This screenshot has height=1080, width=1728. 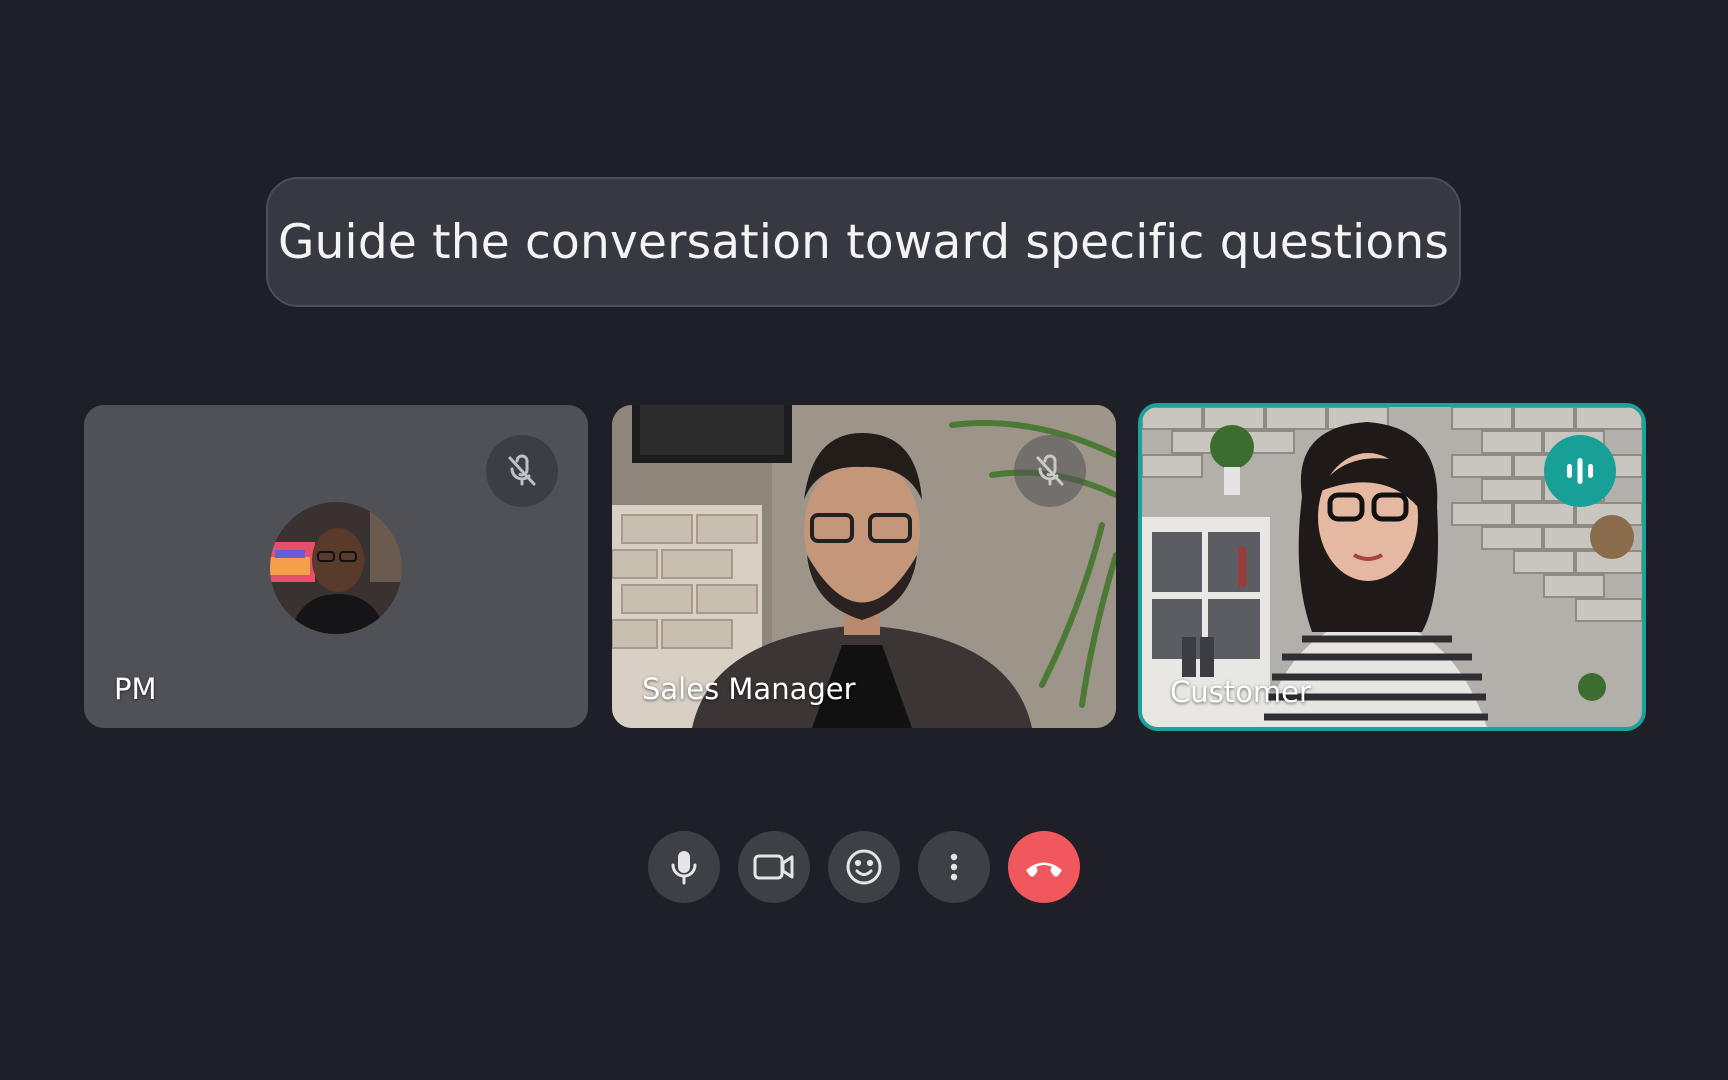 What do you see at coordinates (1392, 567) in the screenshot?
I see `participant-tile-customer: Customer` at bounding box center [1392, 567].